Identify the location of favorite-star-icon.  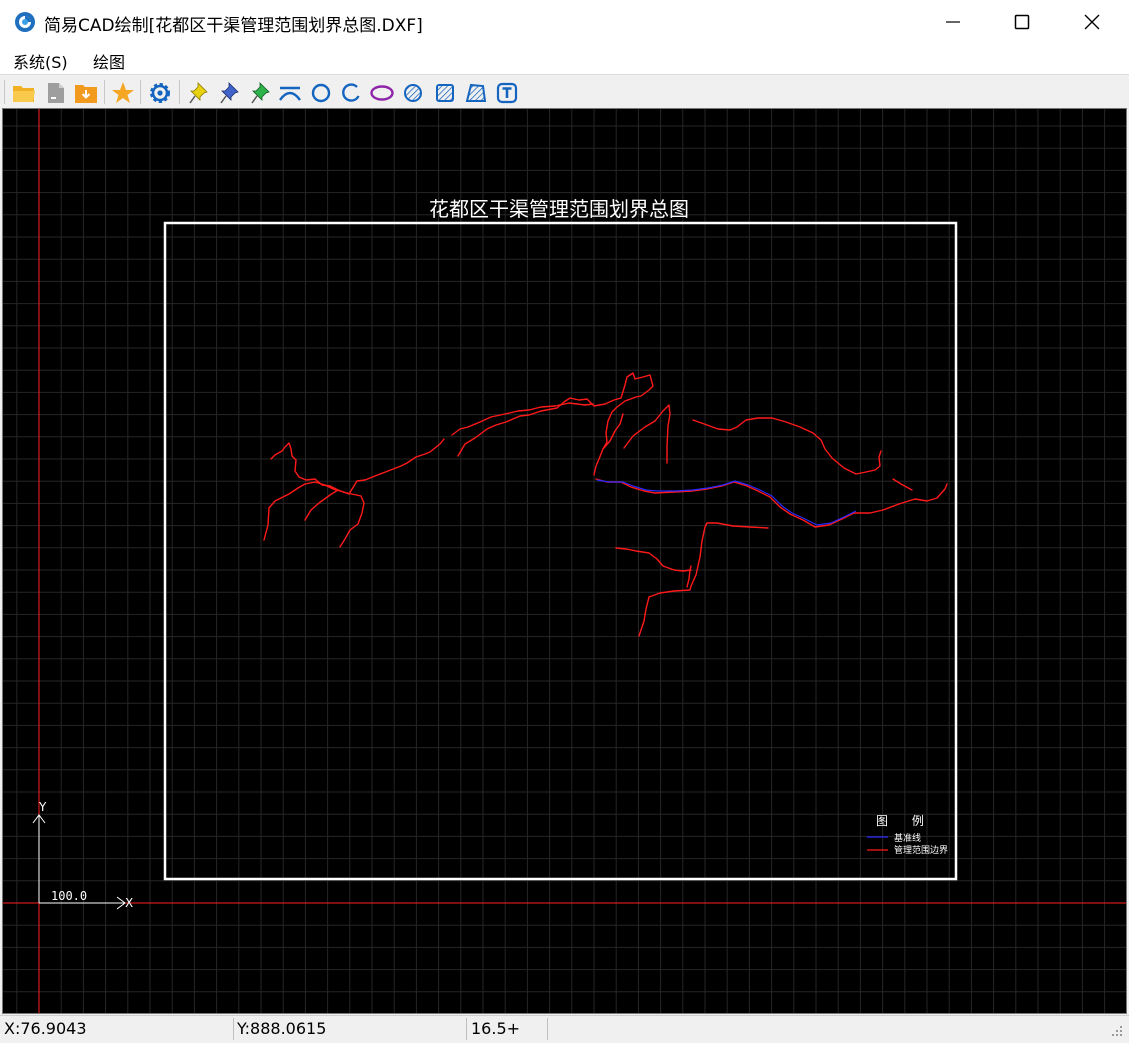
(123, 92).